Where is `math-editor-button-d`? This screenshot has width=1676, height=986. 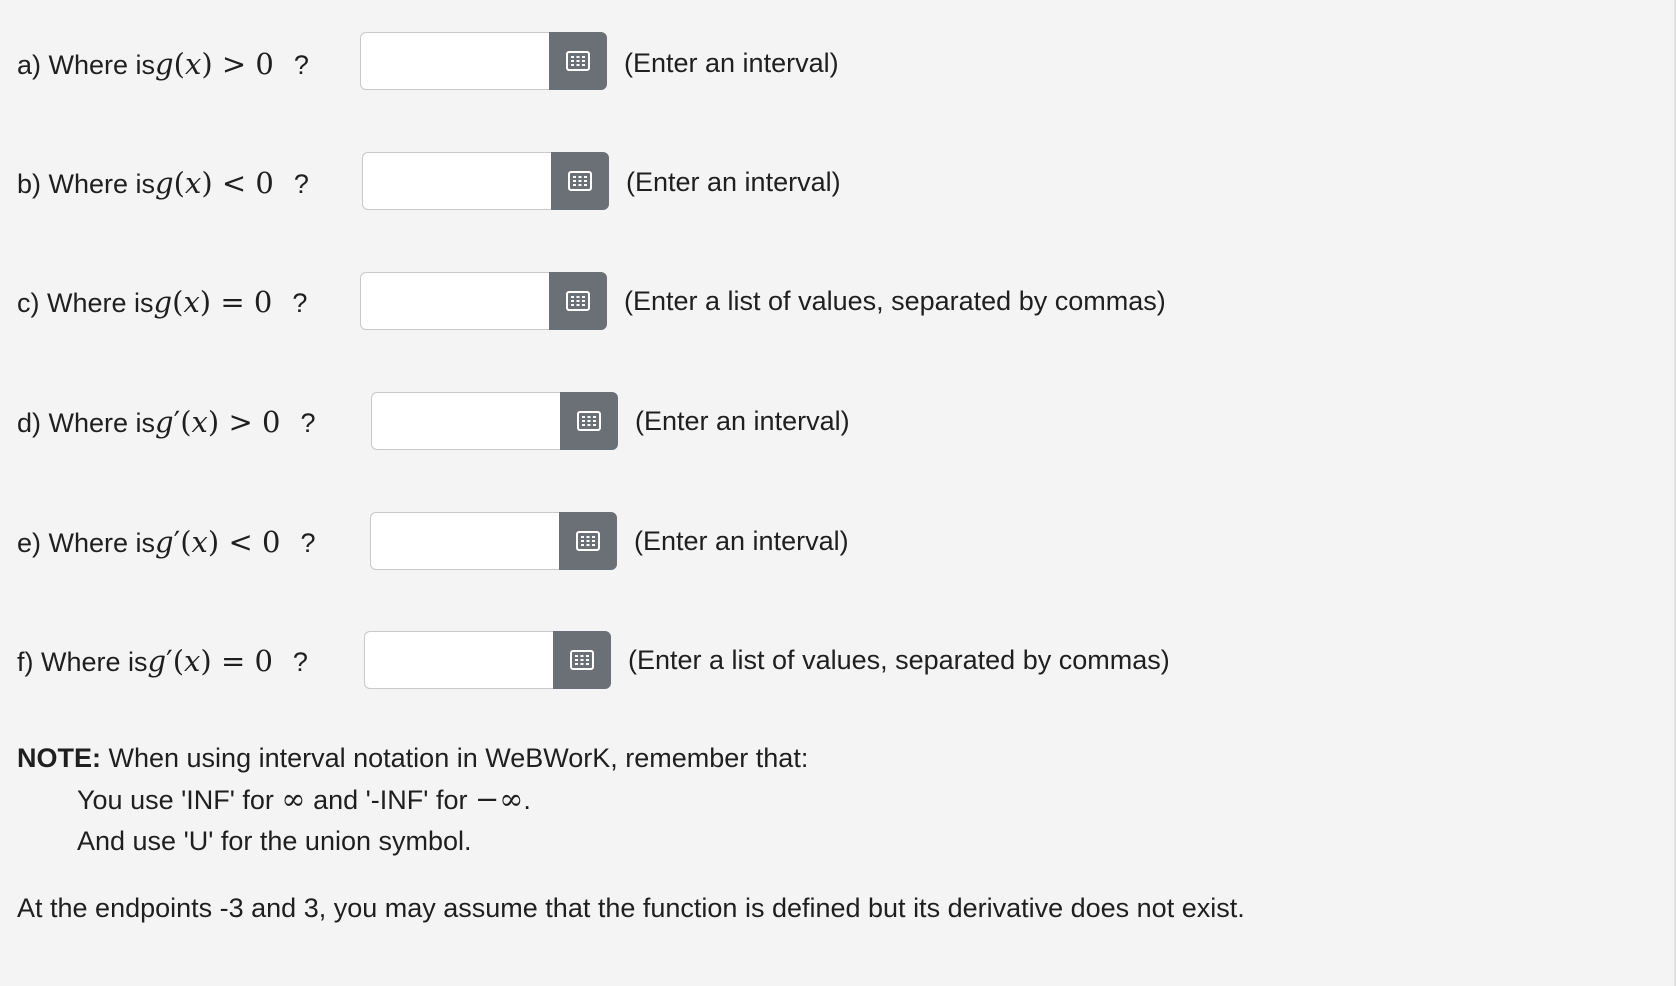 math-editor-button-d is located at coordinates (589, 421).